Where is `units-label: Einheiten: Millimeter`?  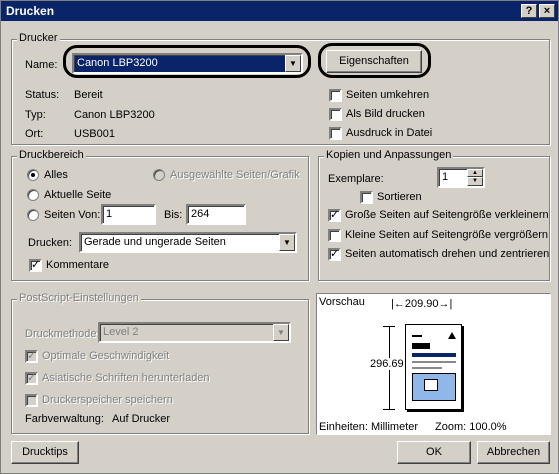
units-label: Einheiten: Millimeter is located at coordinates (369, 427).